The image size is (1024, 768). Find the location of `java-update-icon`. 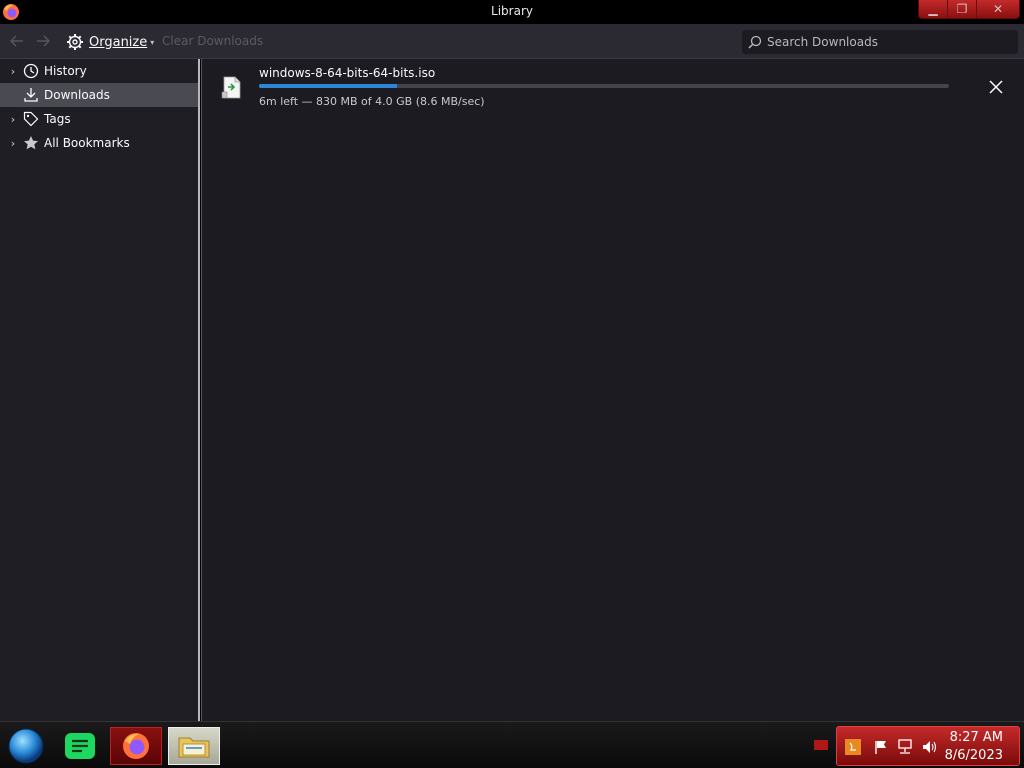

java-update-icon is located at coordinates (853, 747).